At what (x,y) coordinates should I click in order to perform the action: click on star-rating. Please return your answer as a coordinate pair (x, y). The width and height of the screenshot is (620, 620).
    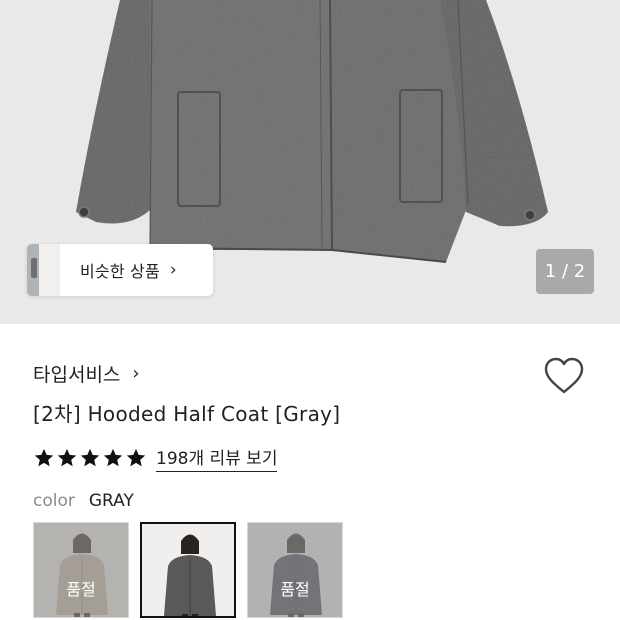
    Looking at the image, I should click on (90, 458).